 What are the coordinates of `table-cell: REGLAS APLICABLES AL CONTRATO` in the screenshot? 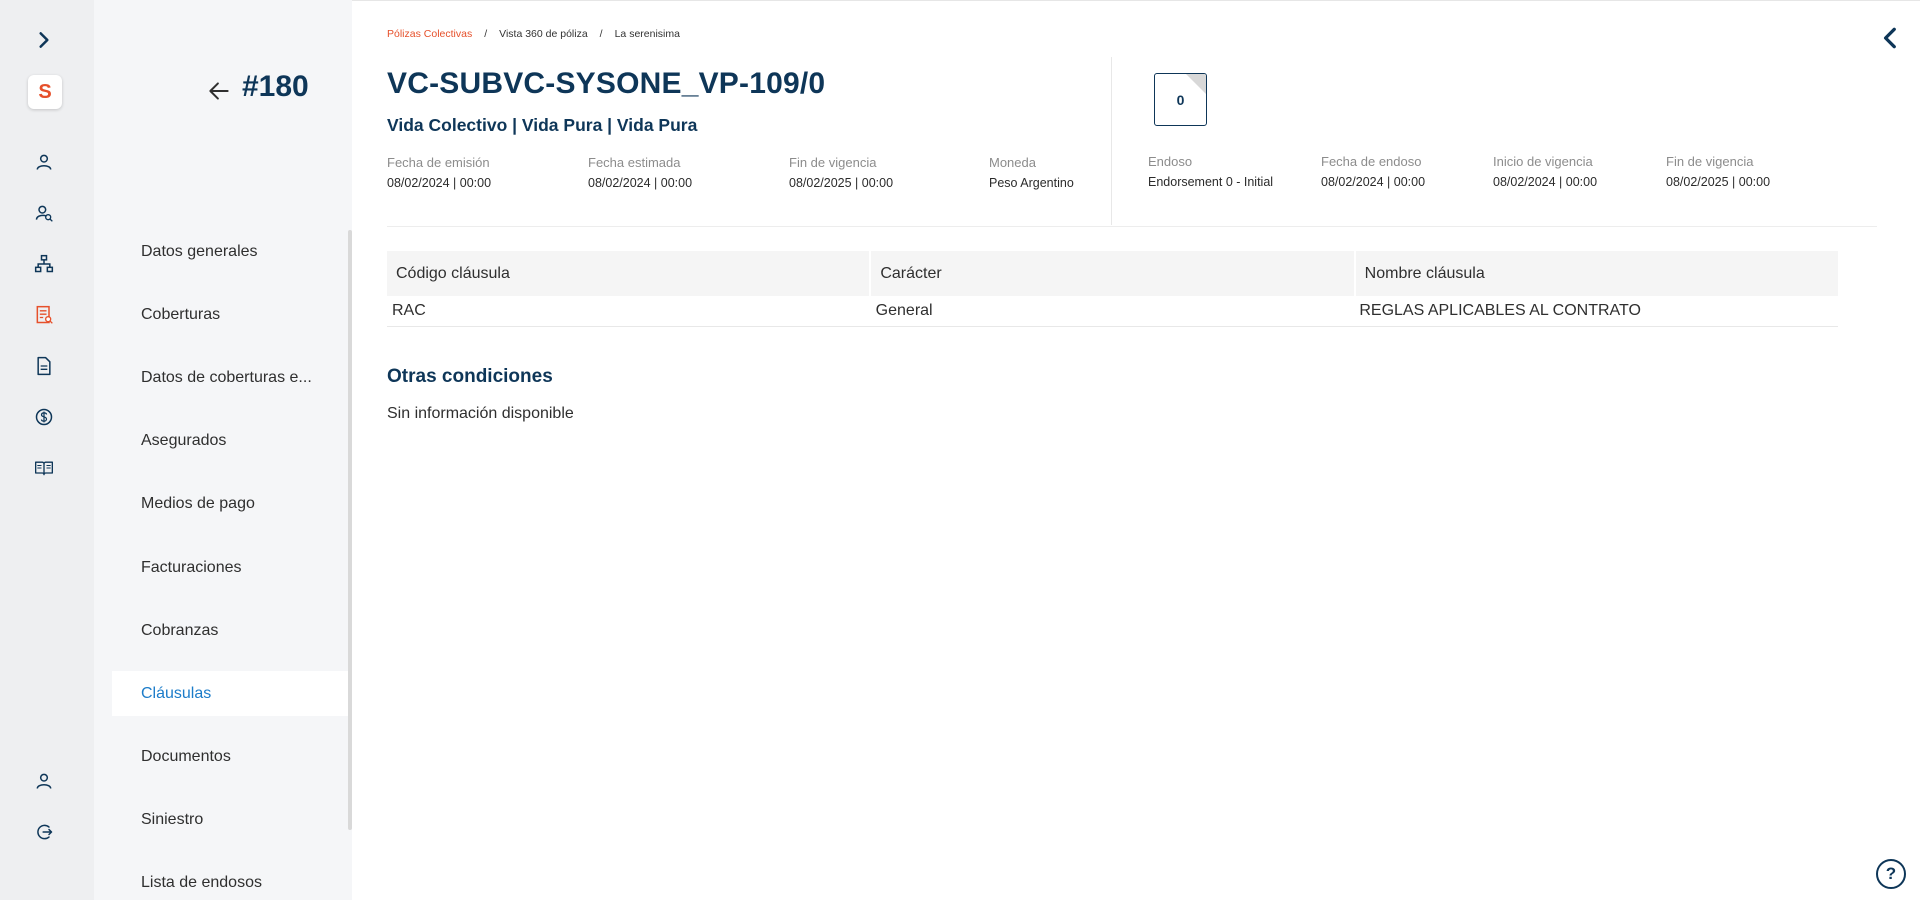 It's located at (1500, 310).